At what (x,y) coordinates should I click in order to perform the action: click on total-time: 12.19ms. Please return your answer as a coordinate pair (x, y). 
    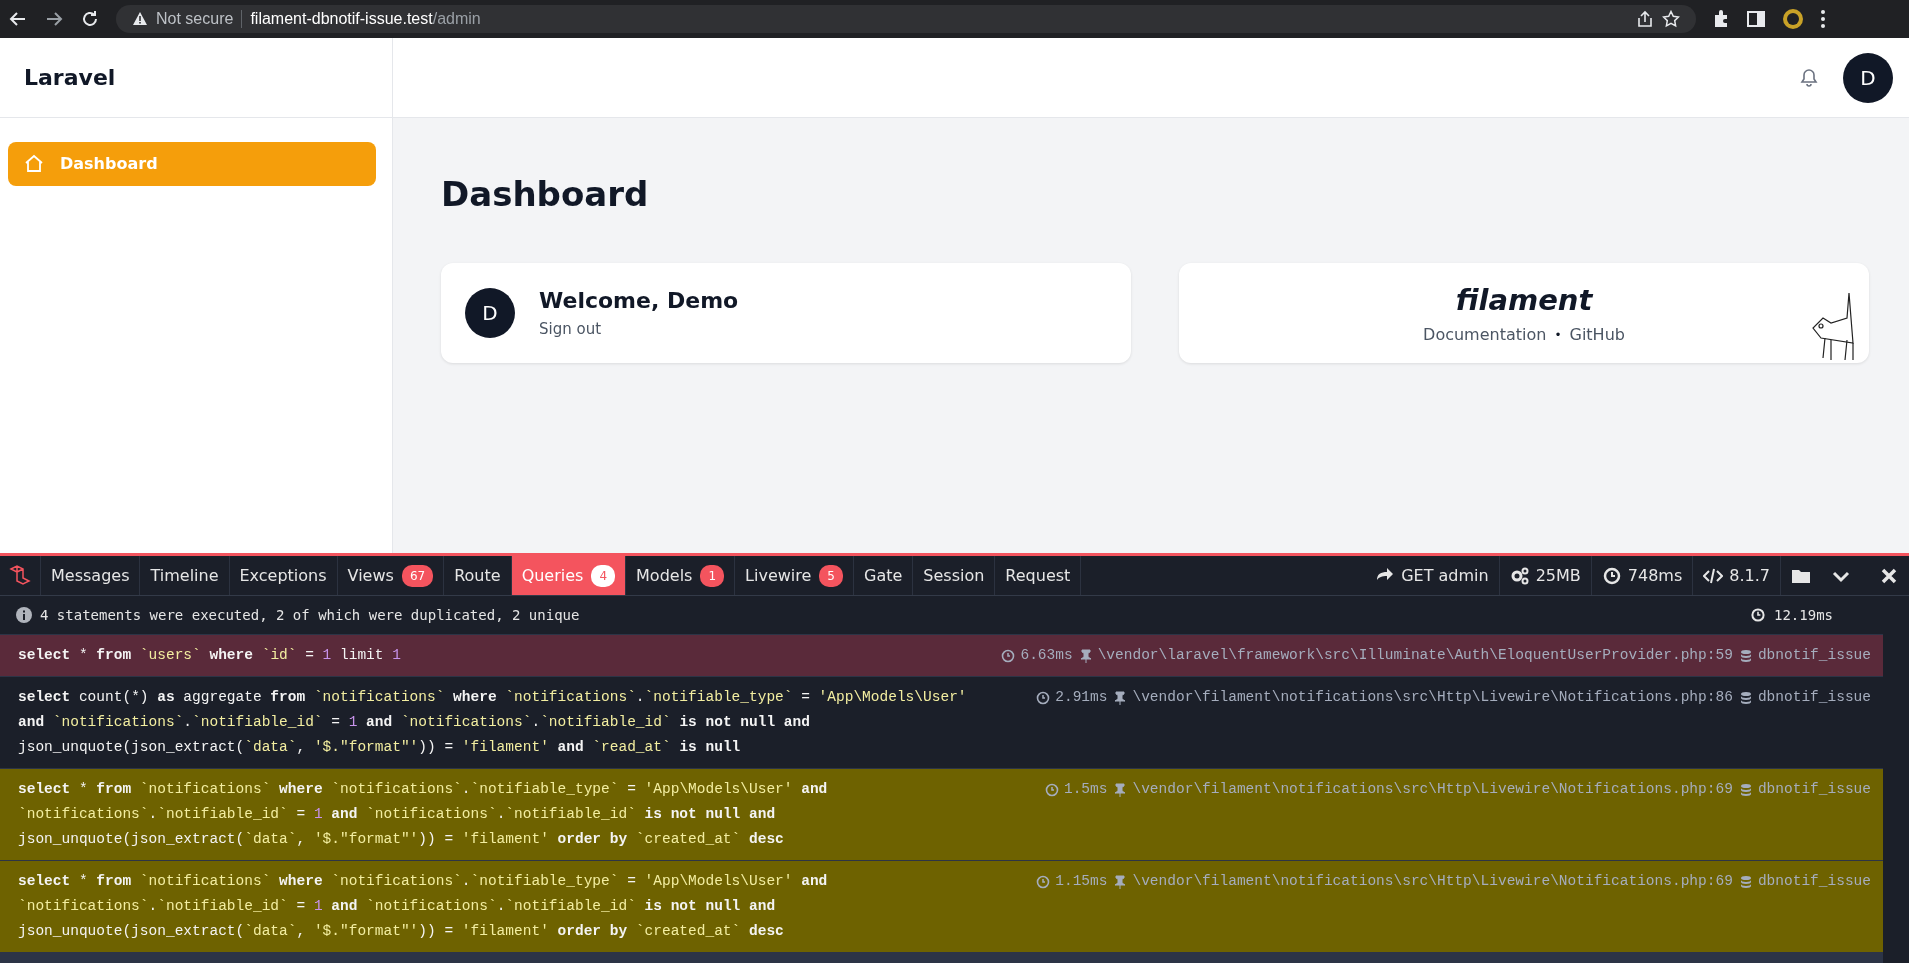
    Looking at the image, I should click on (1803, 615).